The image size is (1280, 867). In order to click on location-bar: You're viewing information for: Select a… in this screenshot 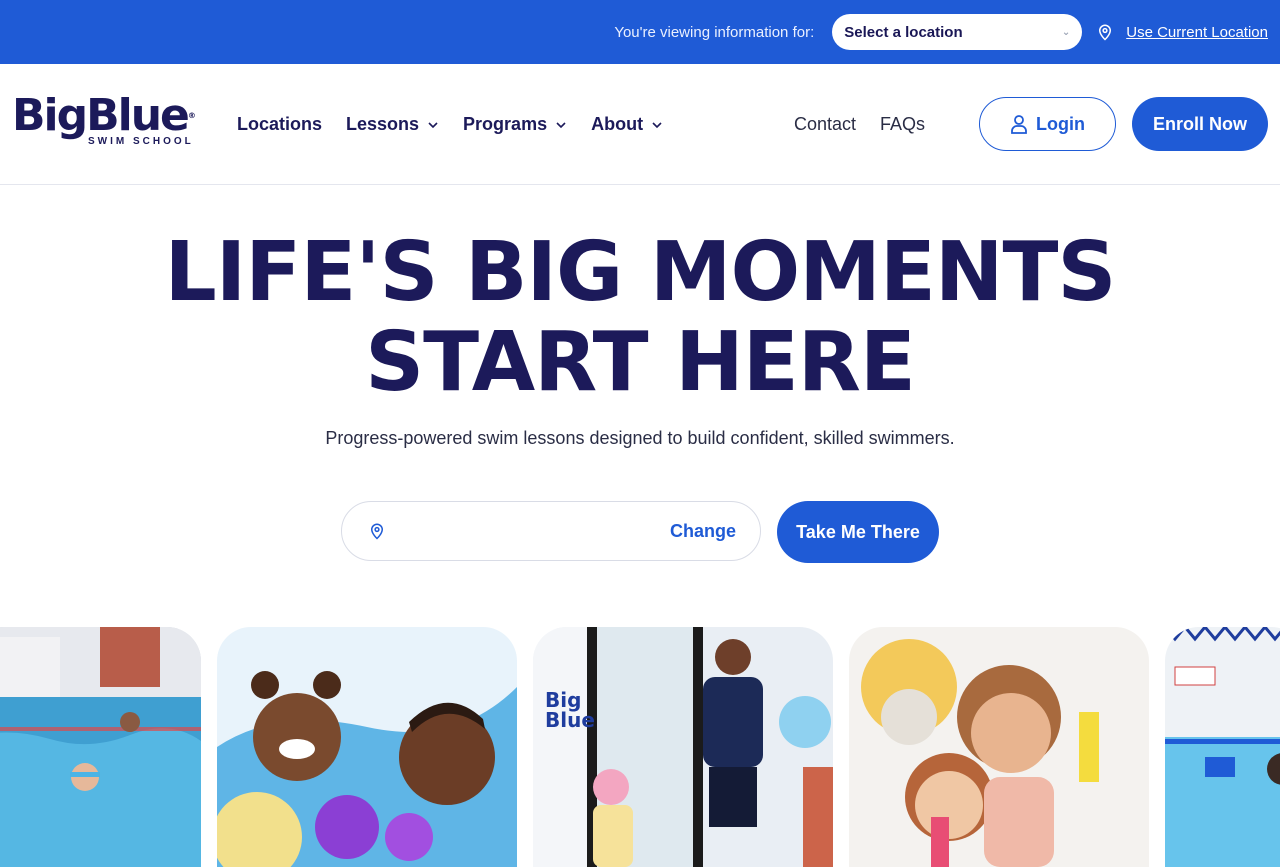, I will do `click(640, 32)`.